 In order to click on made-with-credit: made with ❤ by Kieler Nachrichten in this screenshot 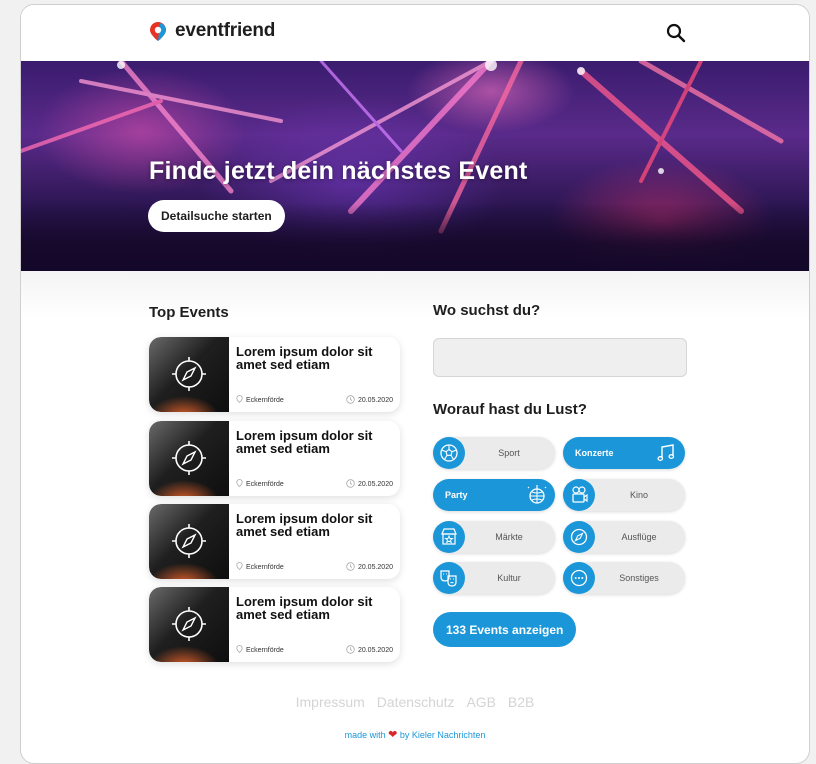, I will do `click(415, 734)`.